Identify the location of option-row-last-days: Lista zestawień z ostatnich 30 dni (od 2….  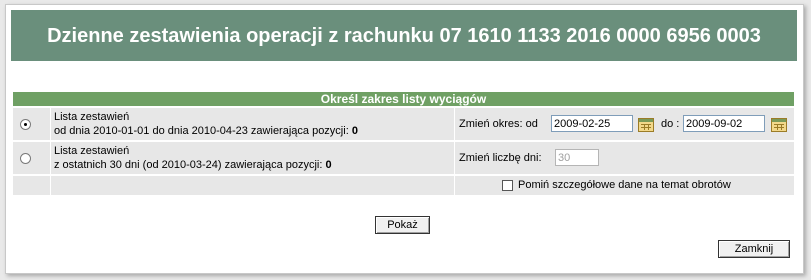
(403, 158).